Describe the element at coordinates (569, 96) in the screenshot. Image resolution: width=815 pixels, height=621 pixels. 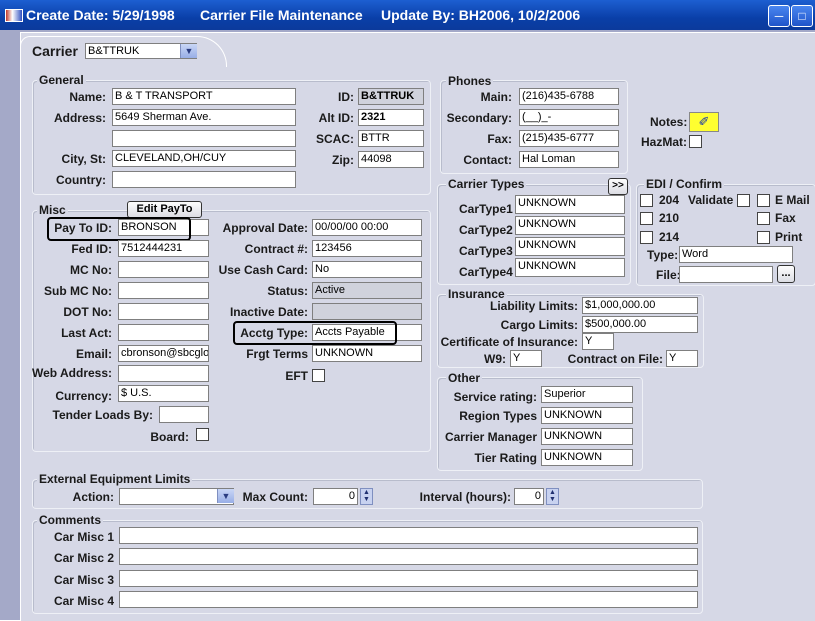
I see `main-phone-field: (216)435-6788` at that location.